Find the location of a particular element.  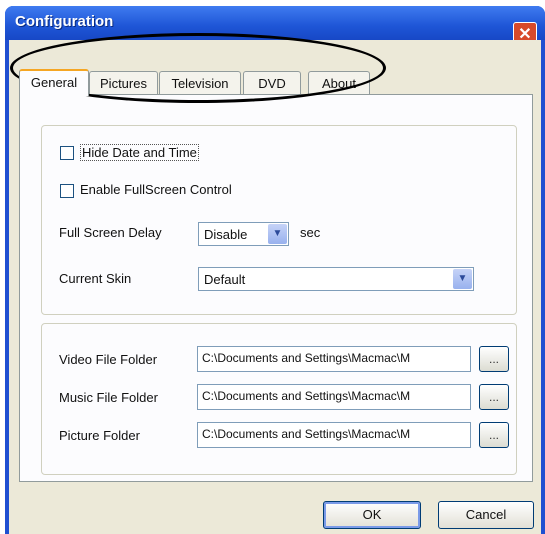

tab-label: Television is located at coordinates (200, 83).